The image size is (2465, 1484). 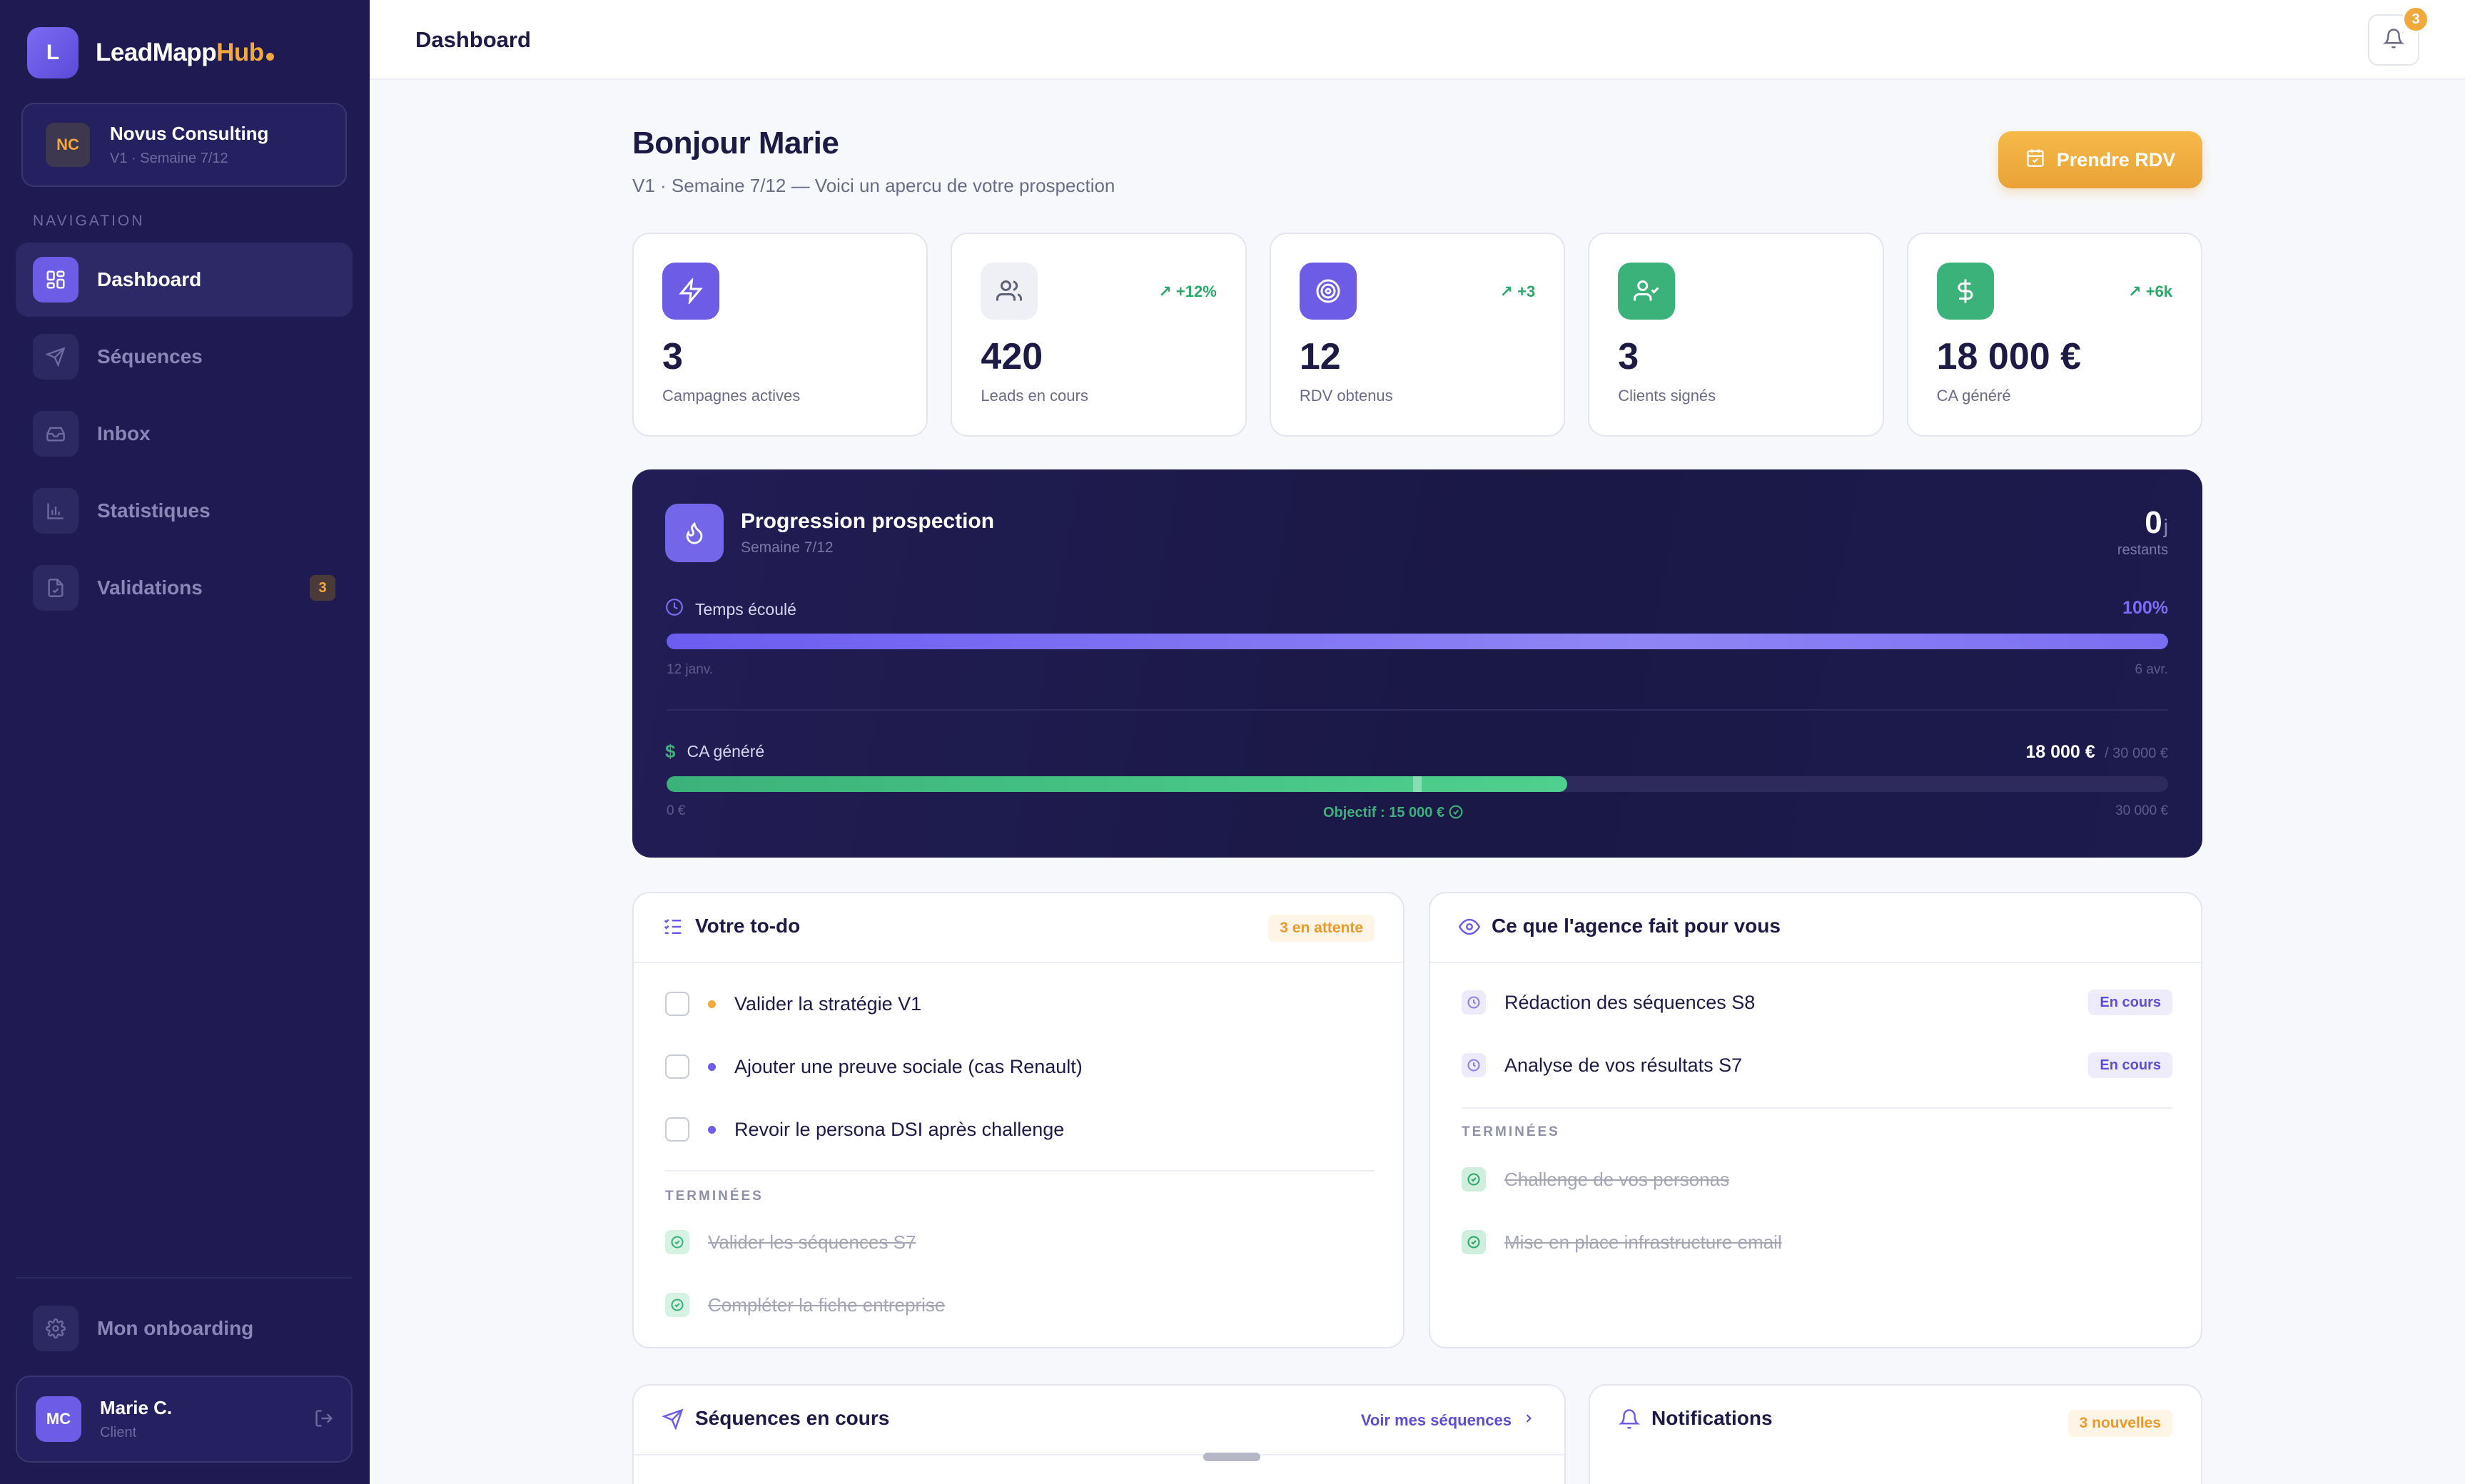 I want to click on stat-label: Leads en cours, so click(x=1034, y=396).